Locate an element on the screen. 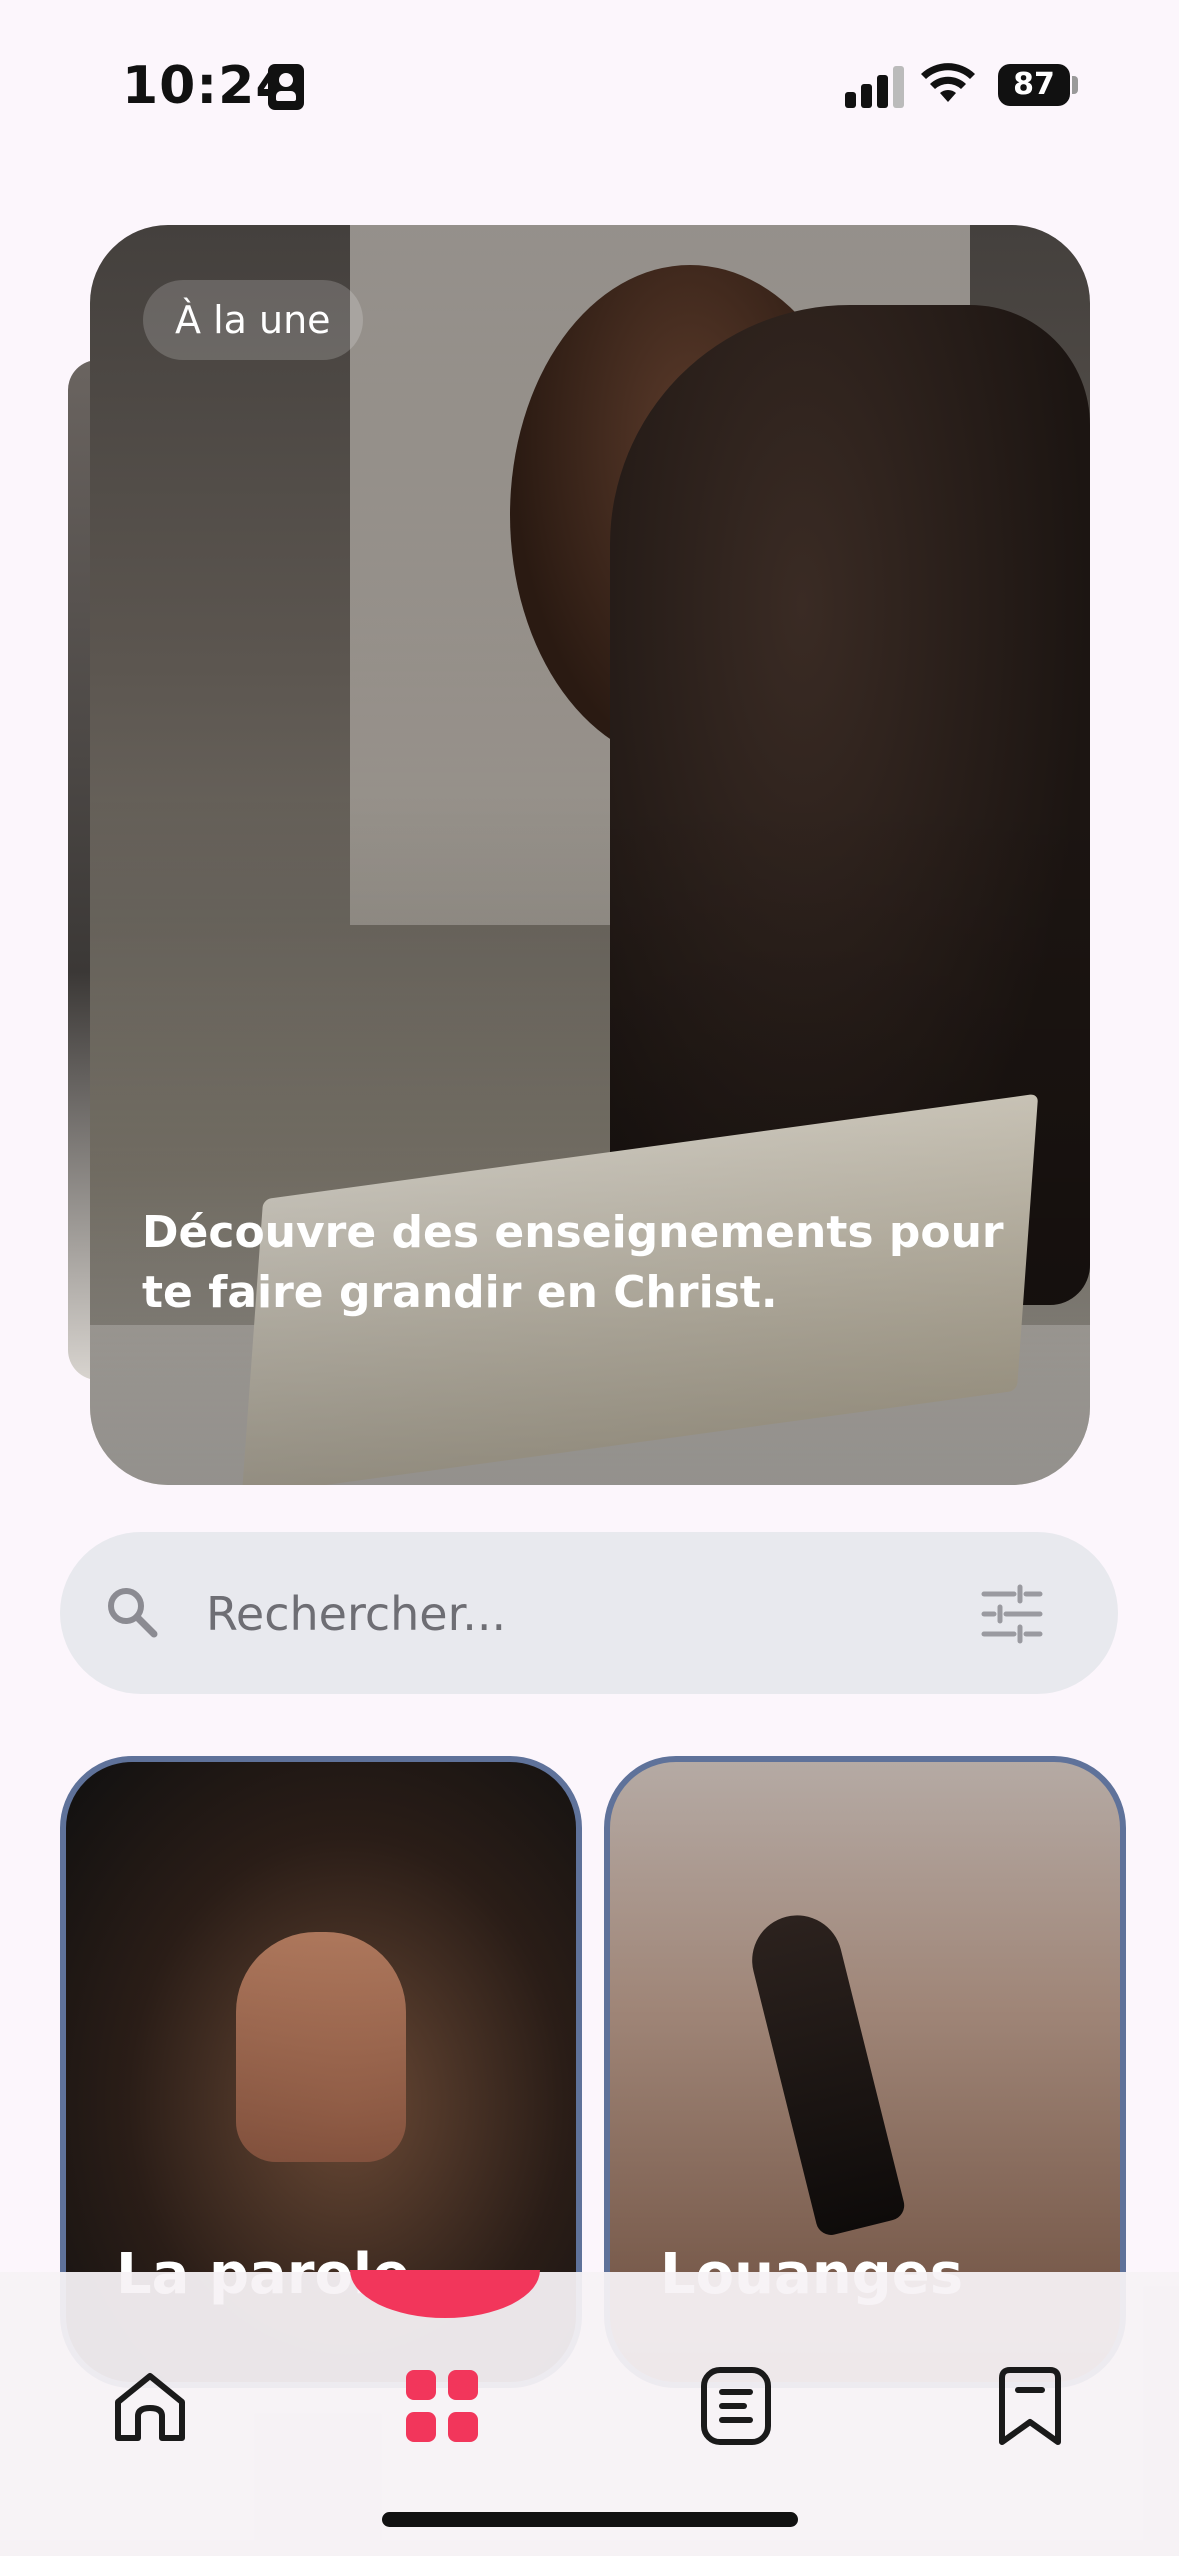  contact-card-icon is located at coordinates (286, 87).